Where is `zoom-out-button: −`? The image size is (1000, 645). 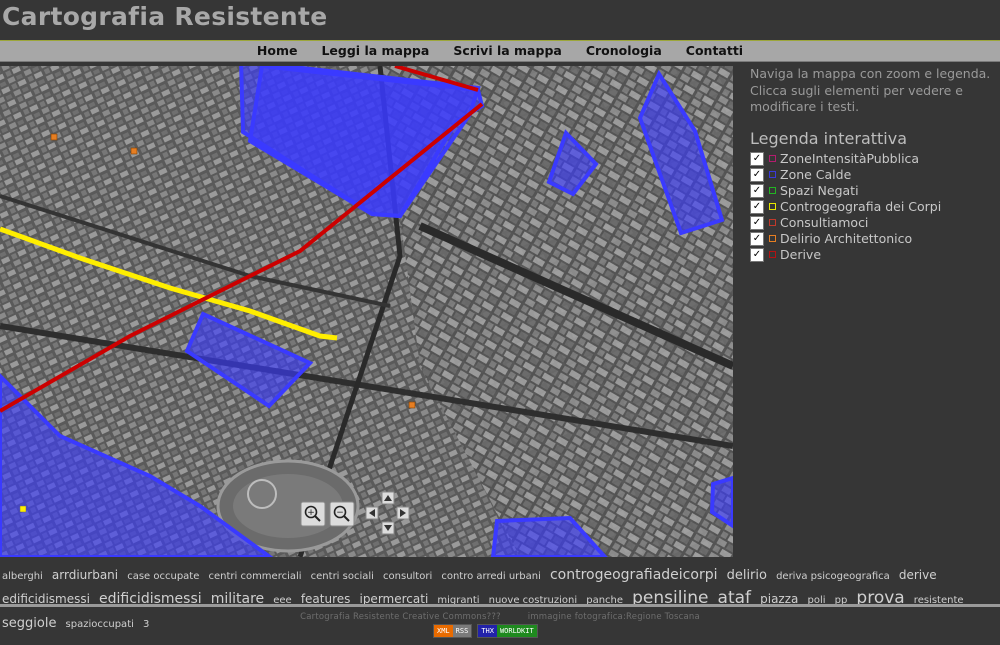 zoom-out-button: − is located at coordinates (342, 514).